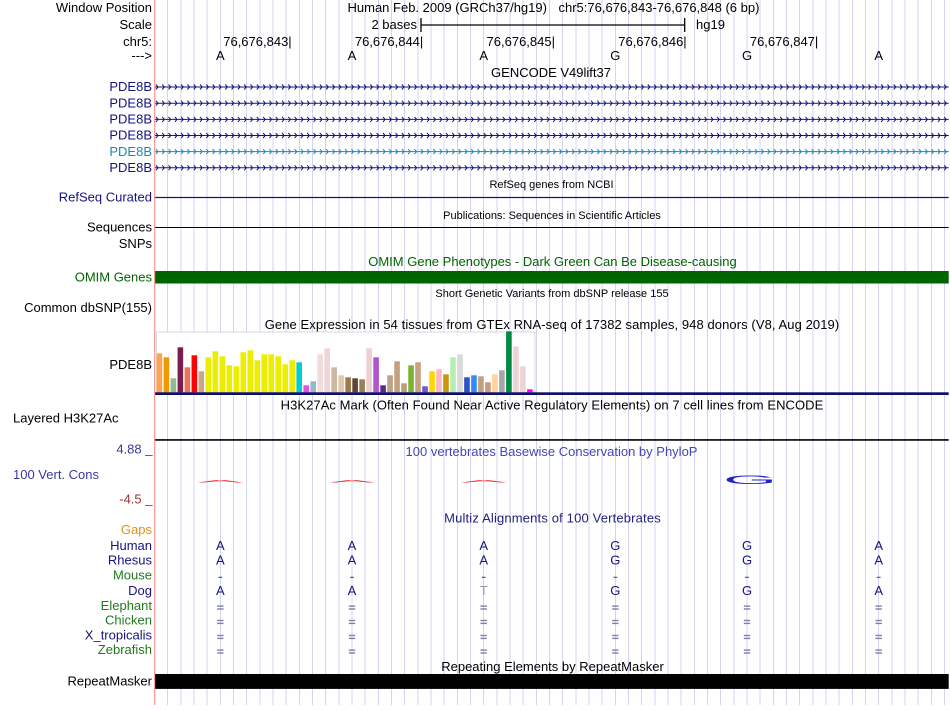 The width and height of the screenshot is (950, 710). I want to click on svg-text: Common dbSNP(155), so click(88, 307).